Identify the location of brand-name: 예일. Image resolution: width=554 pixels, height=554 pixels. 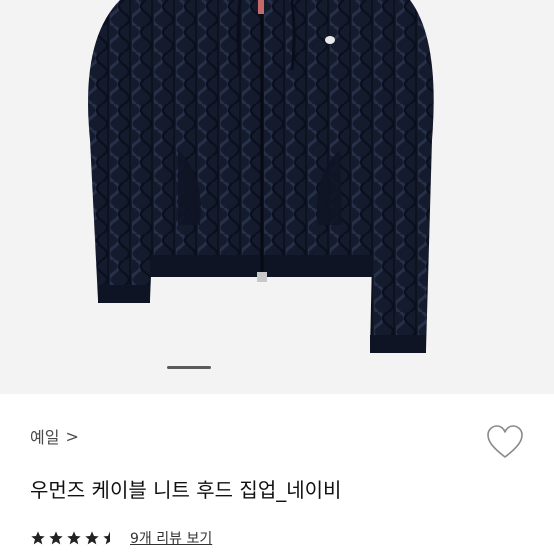
(45, 437).